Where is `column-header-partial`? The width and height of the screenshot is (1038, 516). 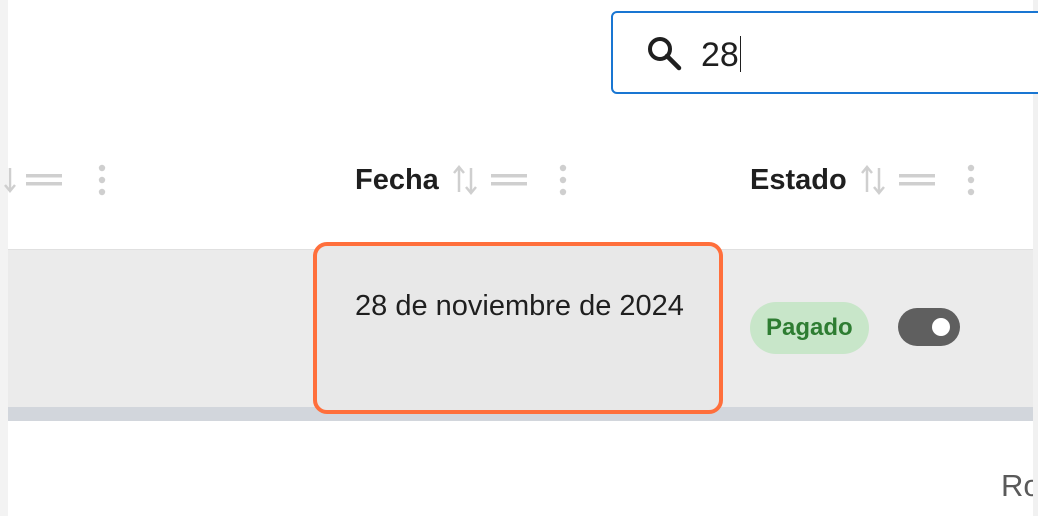 column-header-partial is located at coordinates (55, 180).